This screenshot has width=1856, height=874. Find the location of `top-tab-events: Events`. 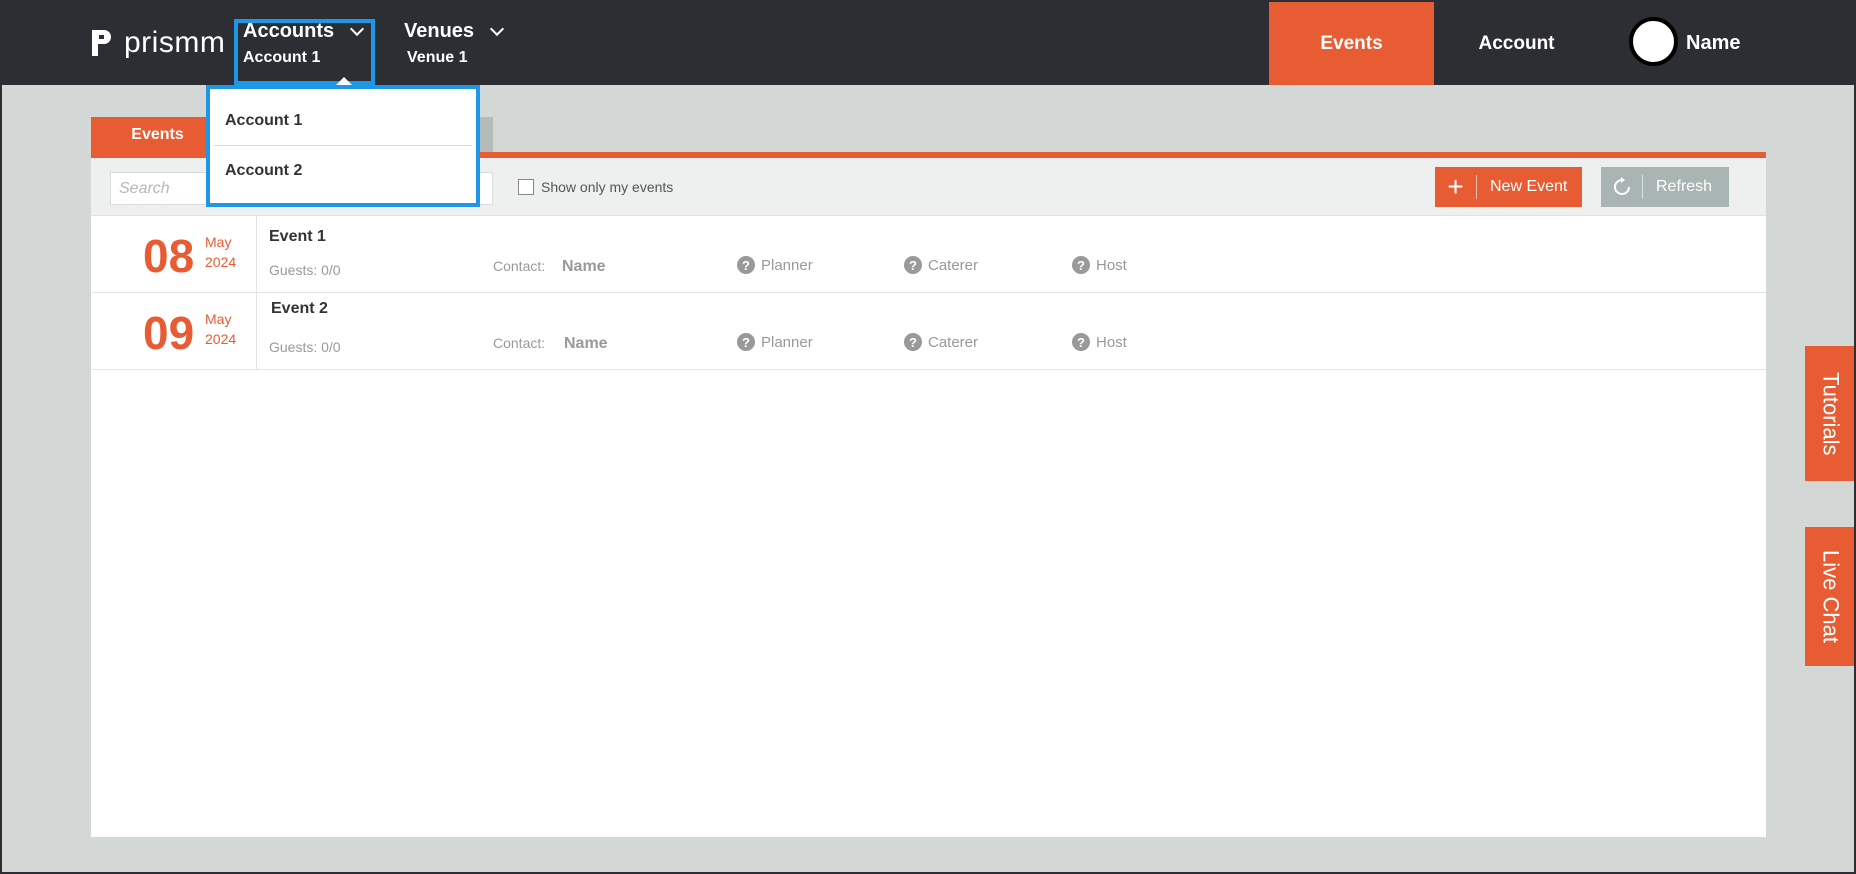

top-tab-events: Events is located at coordinates (1351, 43).